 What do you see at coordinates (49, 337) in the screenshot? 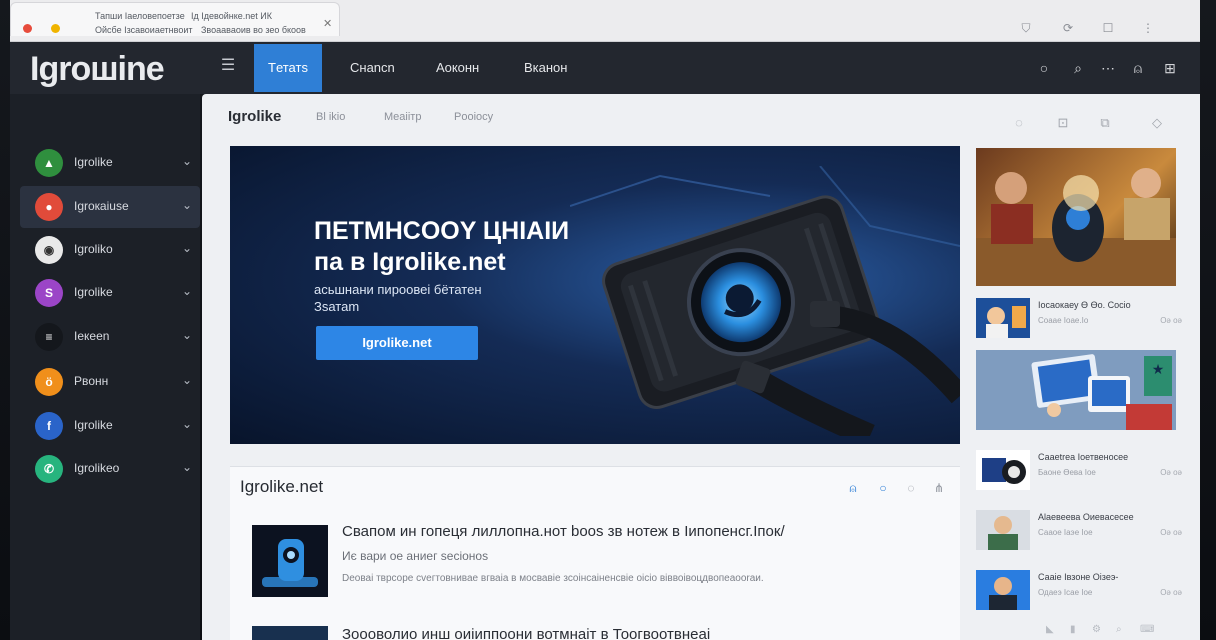
I see `list-icon: ≡` at bounding box center [49, 337].